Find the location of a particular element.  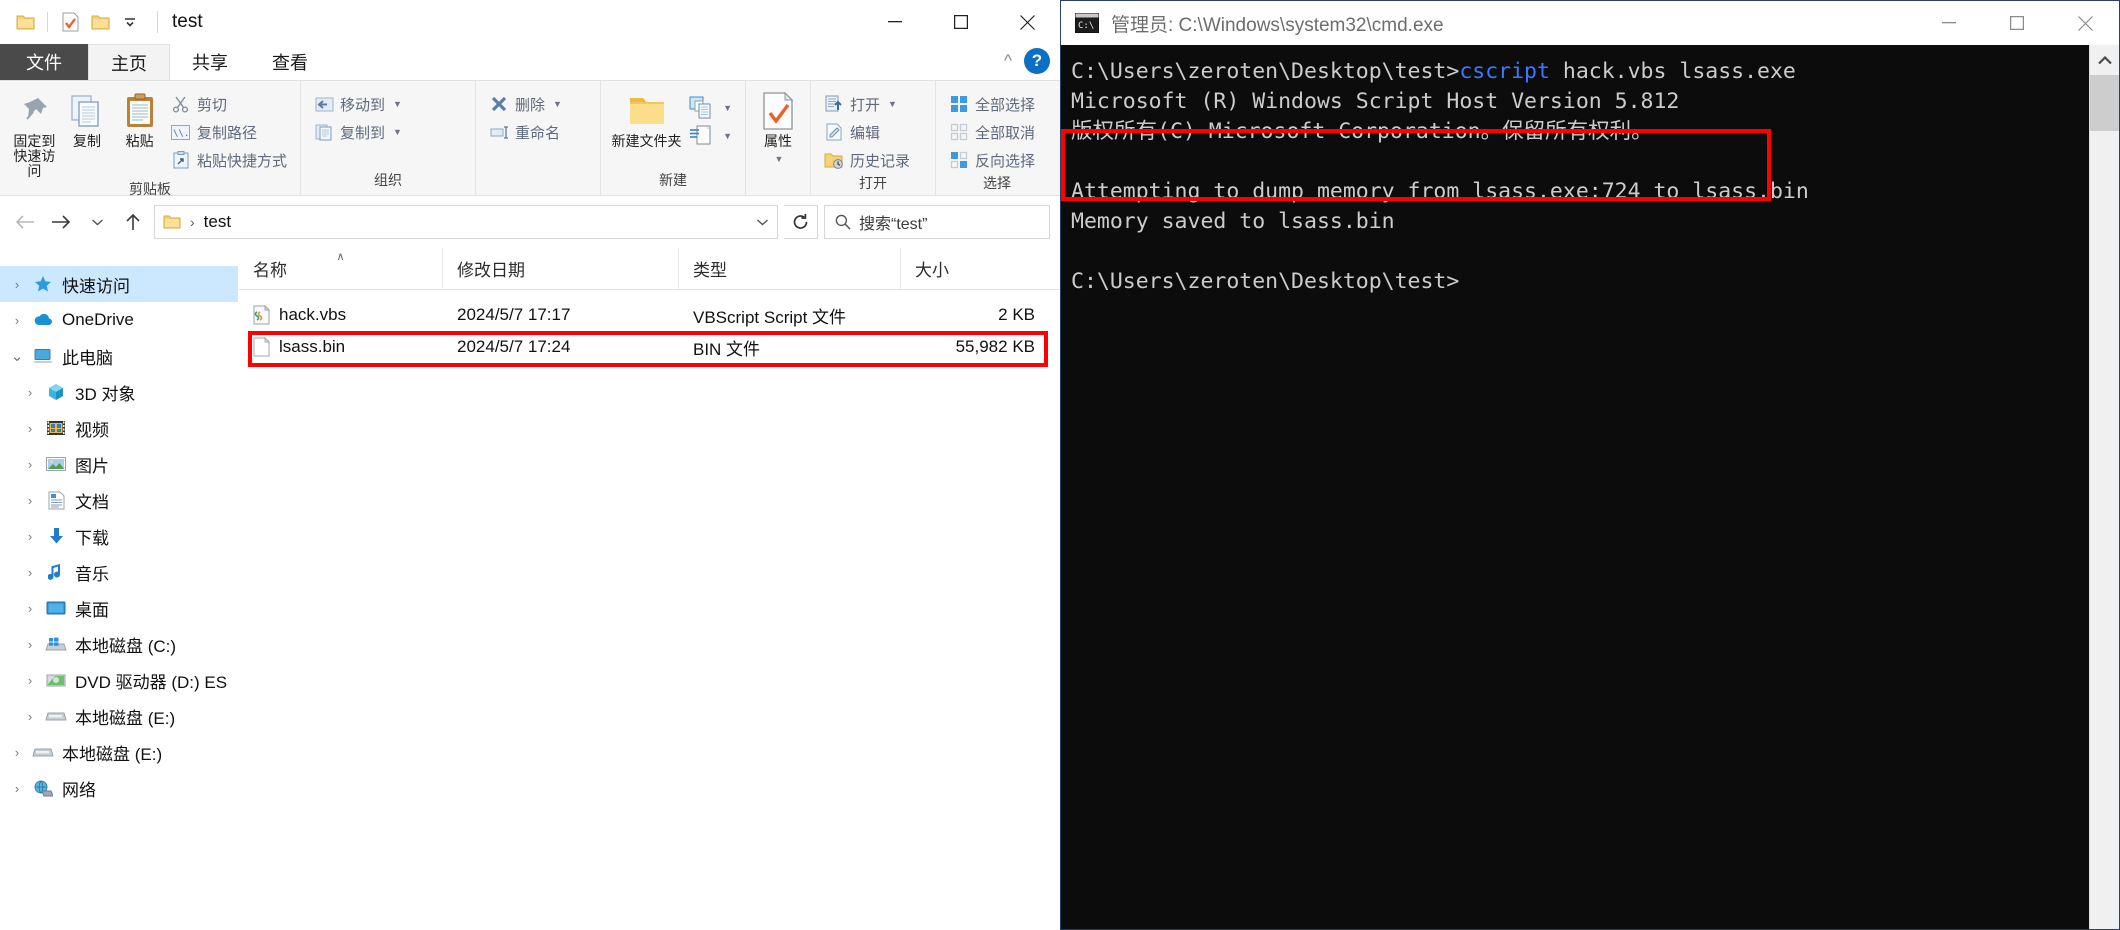

folder-icon is located at coordinates (25, 22).